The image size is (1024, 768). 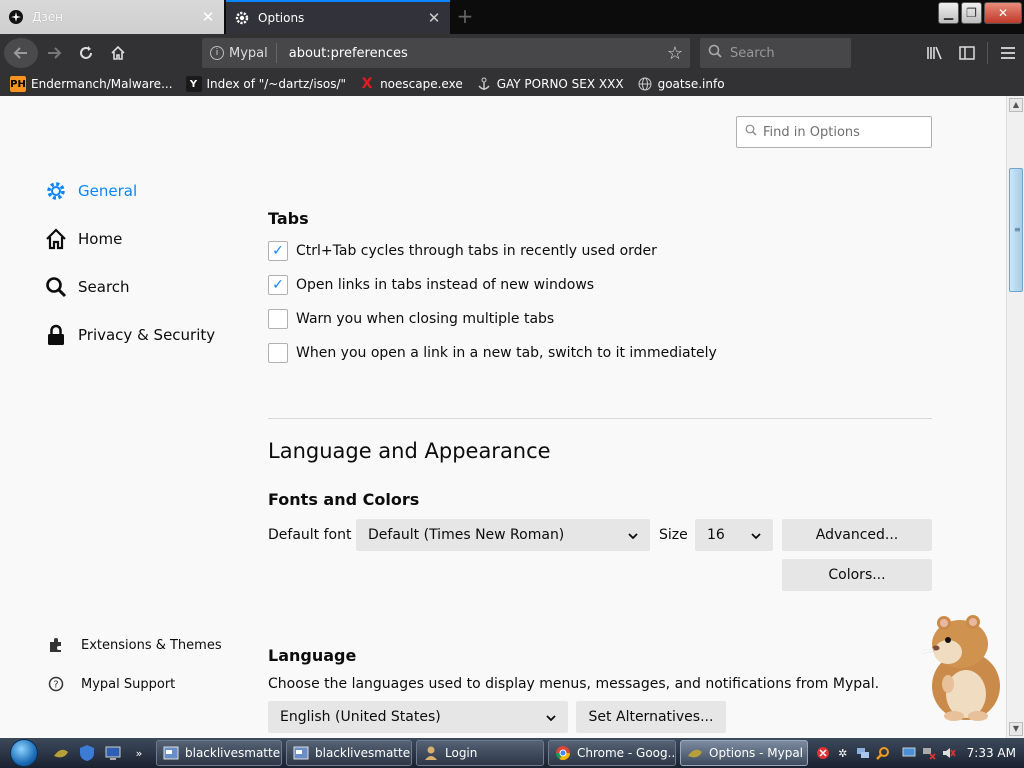 I want to click on taskbar-item: Login, so click(x=480, y=753).